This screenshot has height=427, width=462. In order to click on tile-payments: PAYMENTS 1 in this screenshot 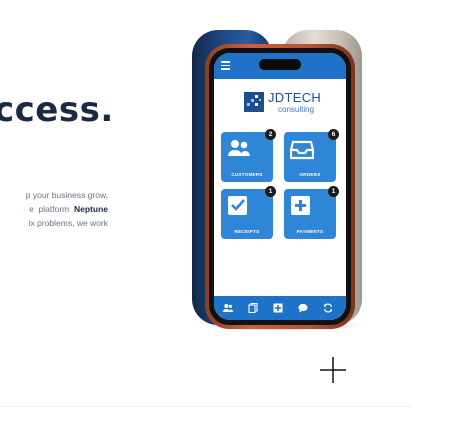, I will do `click(311, 212)`.